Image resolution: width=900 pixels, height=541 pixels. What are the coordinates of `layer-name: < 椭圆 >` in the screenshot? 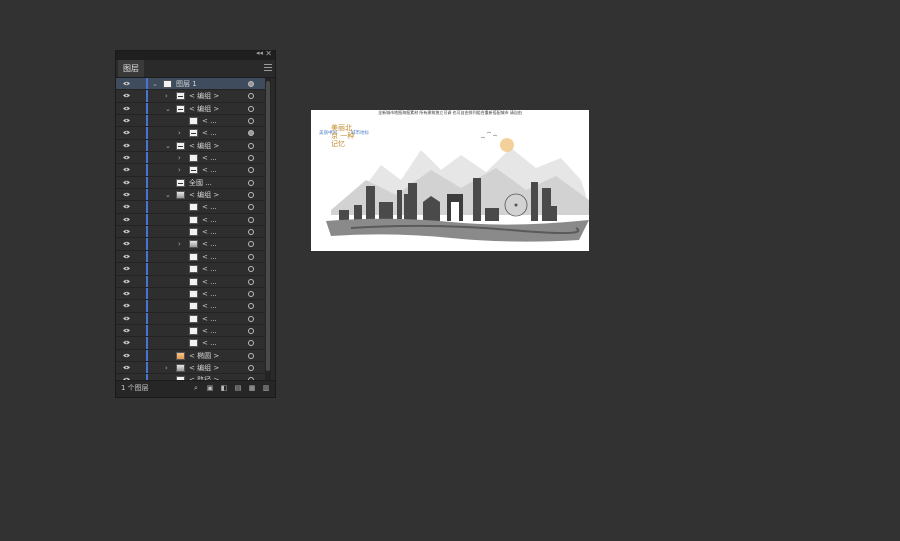 It's located at (204, 356).